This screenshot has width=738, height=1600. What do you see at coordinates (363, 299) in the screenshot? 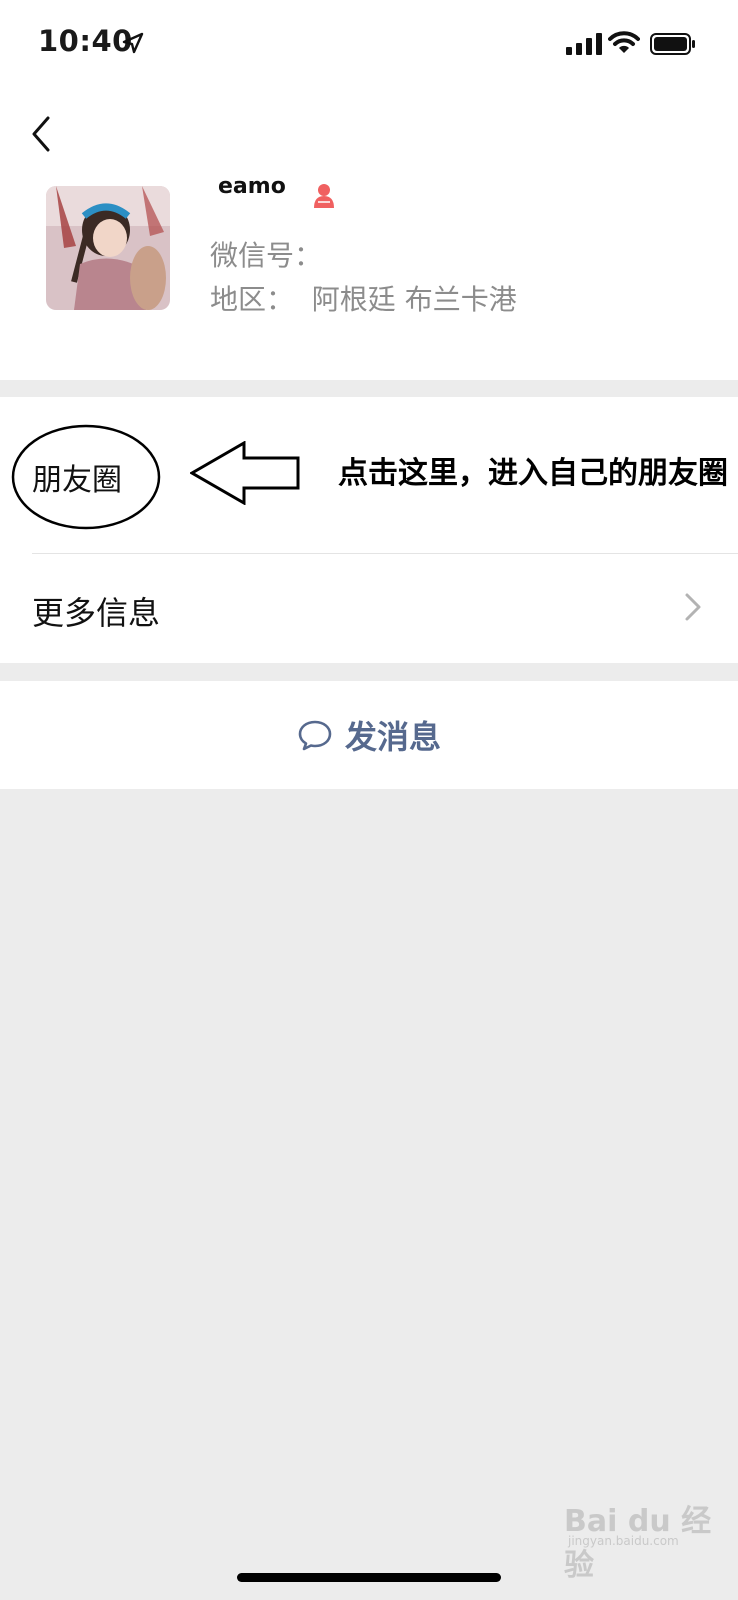
I see `region: 地区： 阿根廷 布兰卡港` at bounding box center [363, 299].